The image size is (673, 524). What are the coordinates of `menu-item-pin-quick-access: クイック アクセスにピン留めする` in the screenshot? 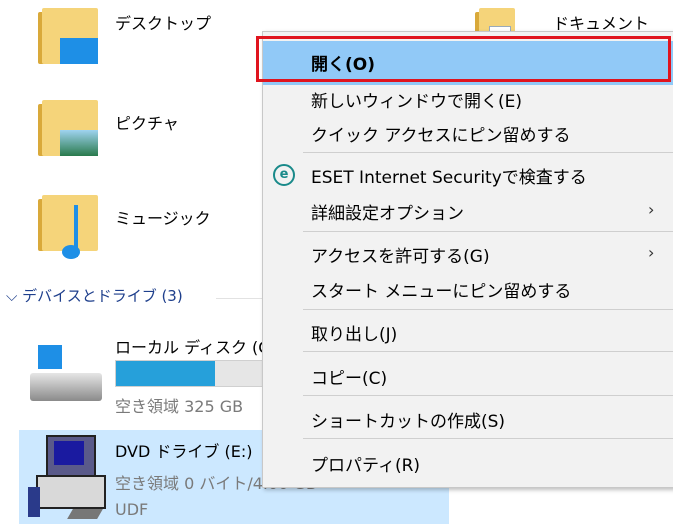 It's located at (468, 132).